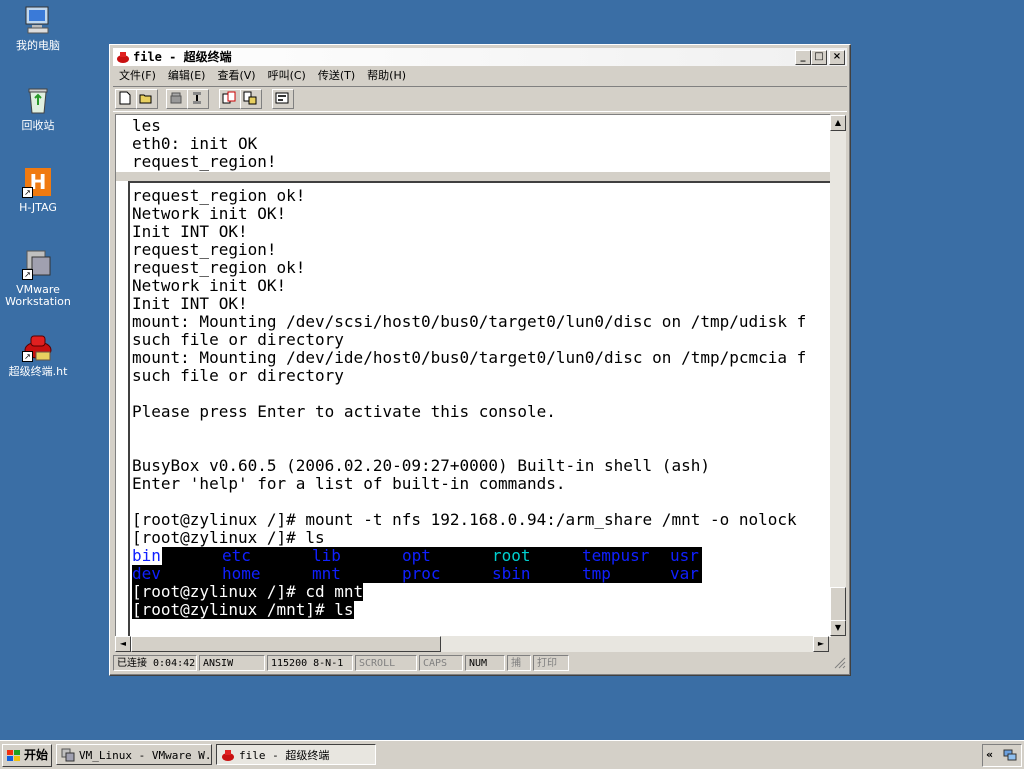 The width and height of the screenshot is (1024, 769). I want to click on send-button, so click(230, 99).